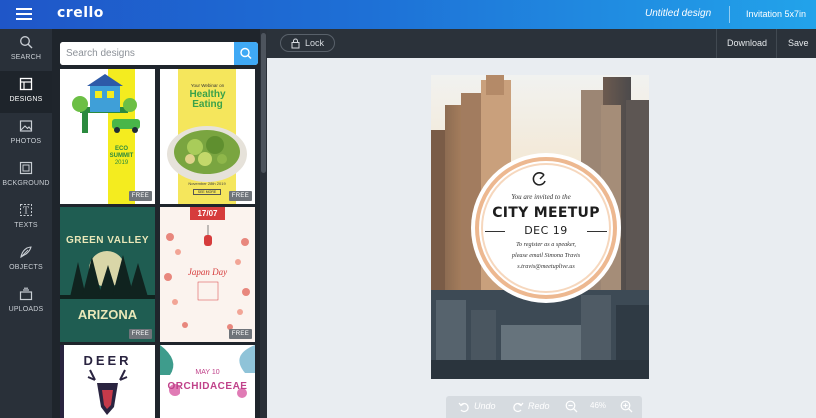 This screenshot has height=418, width=816. What do you see at coordinates (408, 14) in the screenshot?
I see `top-bar: crello Untitled design Invitation 5x7in` at bounding box center [408, 14].